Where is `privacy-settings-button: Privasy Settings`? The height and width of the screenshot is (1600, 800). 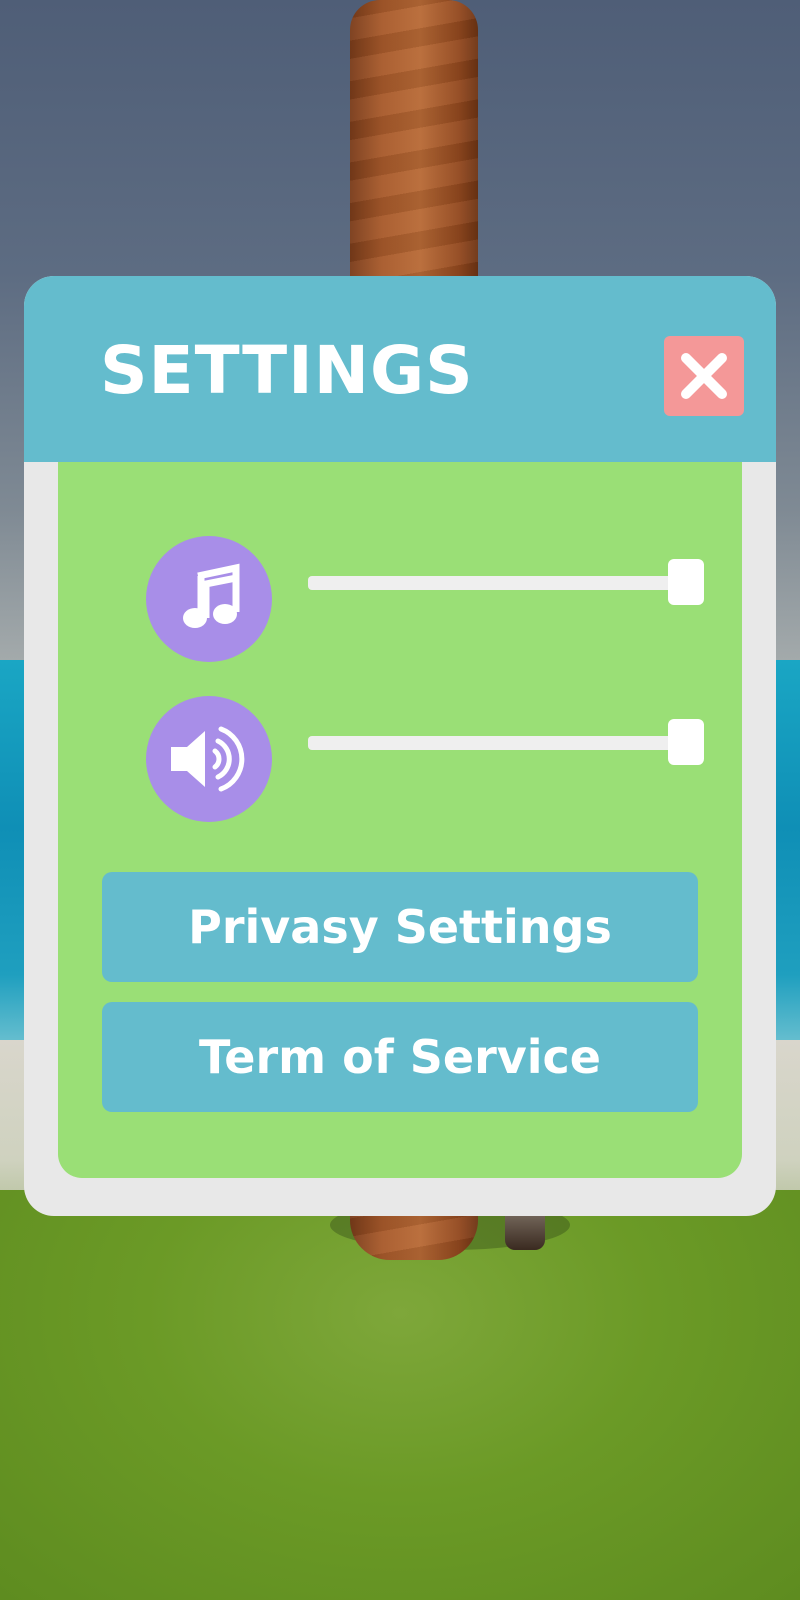 privacy-settings-button: Privasy Settings is located at coordinates (400, 927).